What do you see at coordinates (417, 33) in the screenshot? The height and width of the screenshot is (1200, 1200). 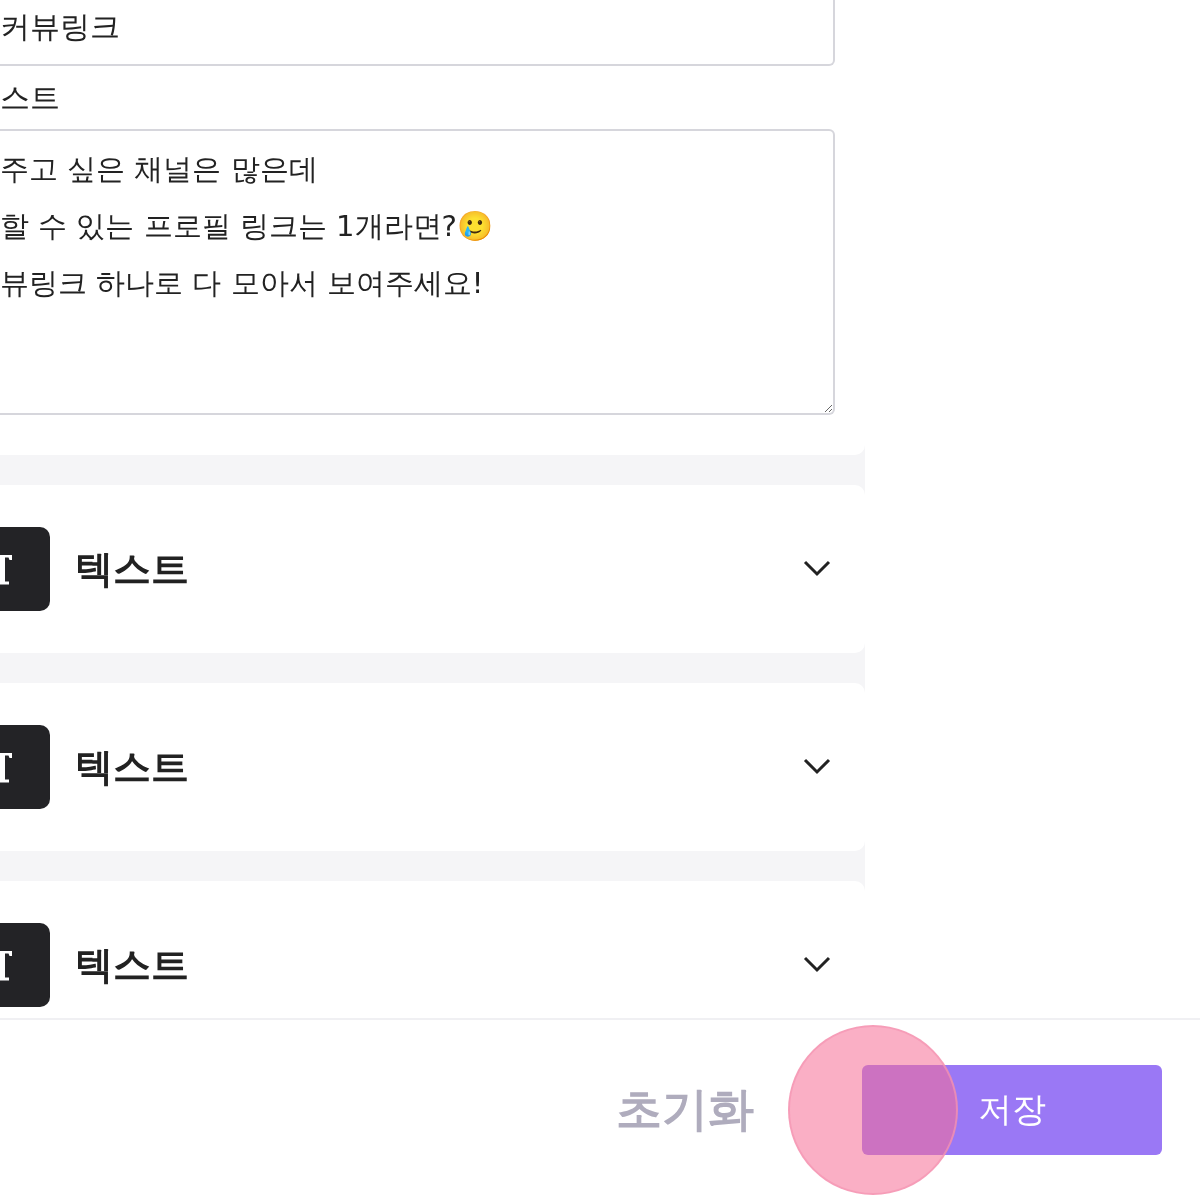 I see `input-field: 커뷰링크` at bounding box center [417, 33].